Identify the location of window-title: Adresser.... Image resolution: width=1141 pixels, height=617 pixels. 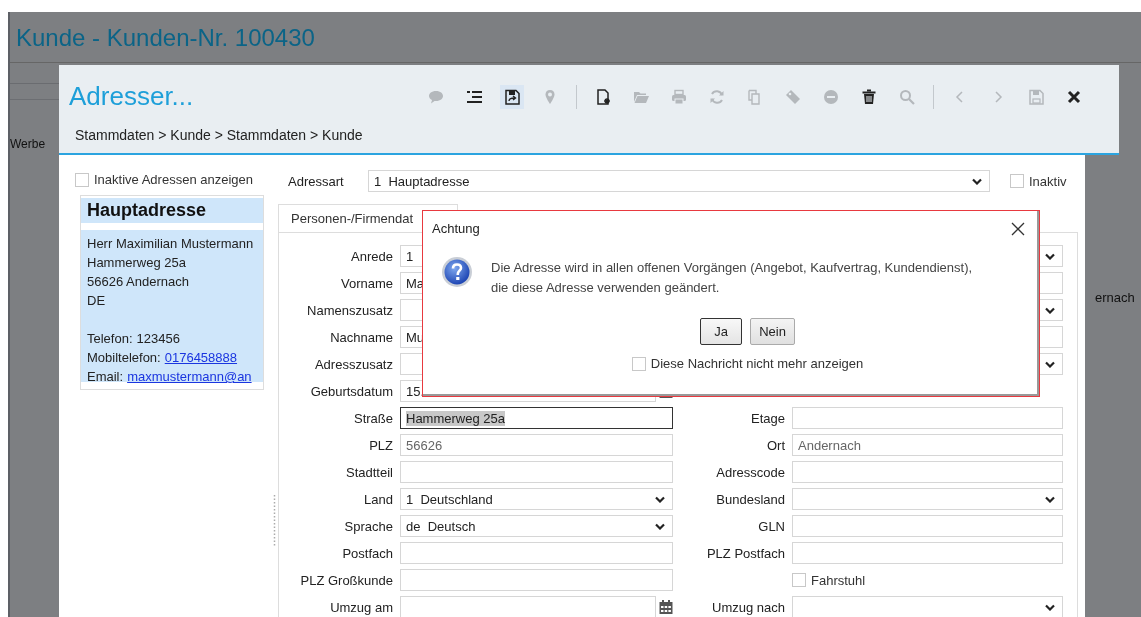
(132, 95).